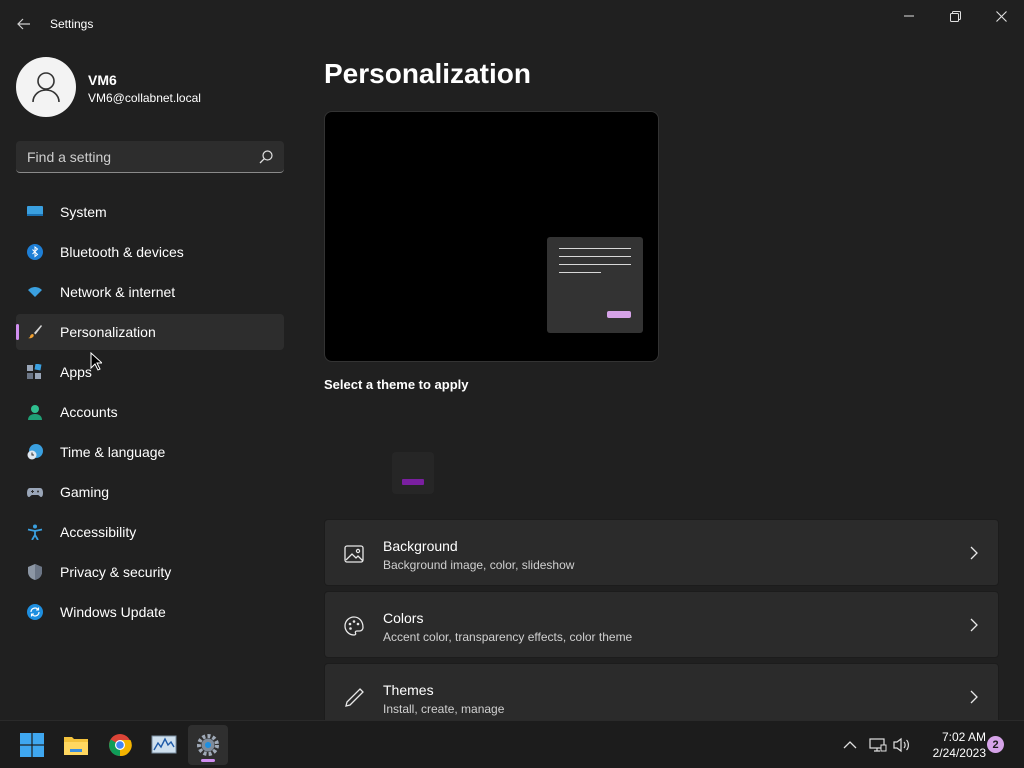  I want to click on apps-icon, so click(34, 371).